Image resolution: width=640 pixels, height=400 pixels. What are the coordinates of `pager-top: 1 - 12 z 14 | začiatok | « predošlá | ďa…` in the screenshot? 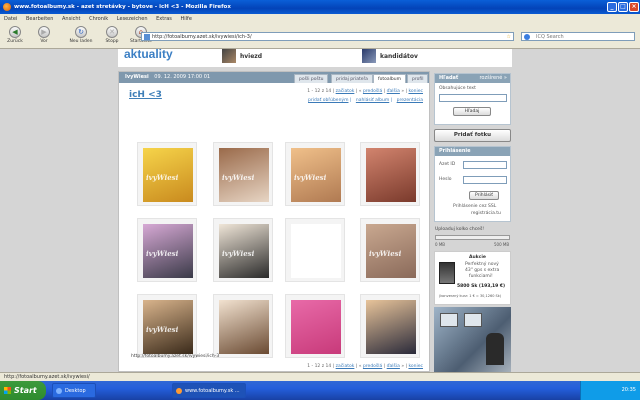 It's located at (365, 91).